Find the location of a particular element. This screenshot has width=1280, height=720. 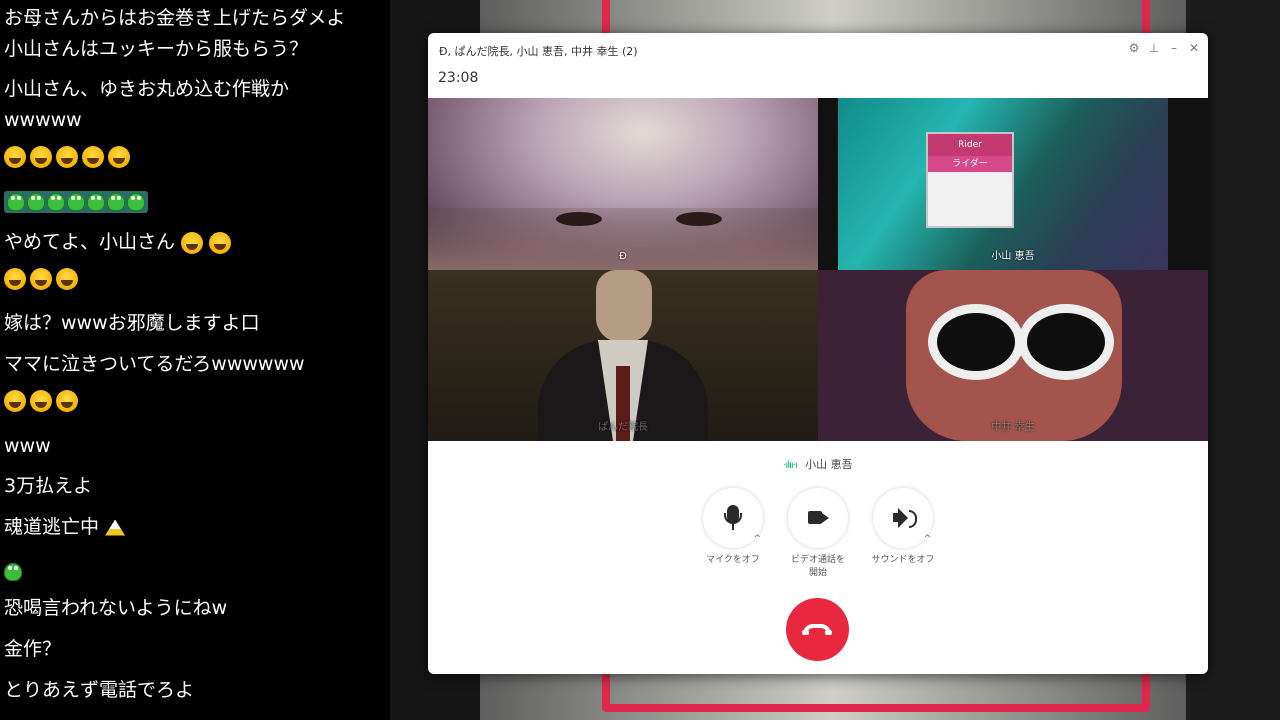

comment-item: やめてよ、小山さん is located at coordinates (194, 242).